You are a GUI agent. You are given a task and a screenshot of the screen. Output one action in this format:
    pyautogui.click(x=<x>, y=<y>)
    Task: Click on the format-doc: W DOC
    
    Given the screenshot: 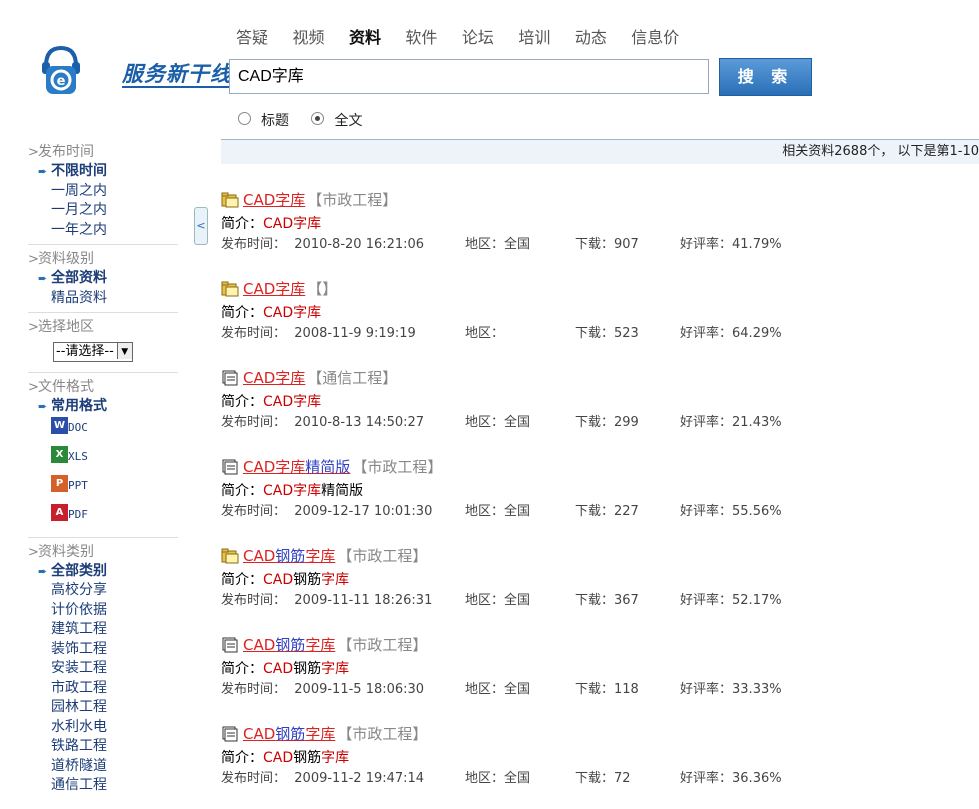 What is the action you would take?
    pyautogui.click(x=104, y=431)
    